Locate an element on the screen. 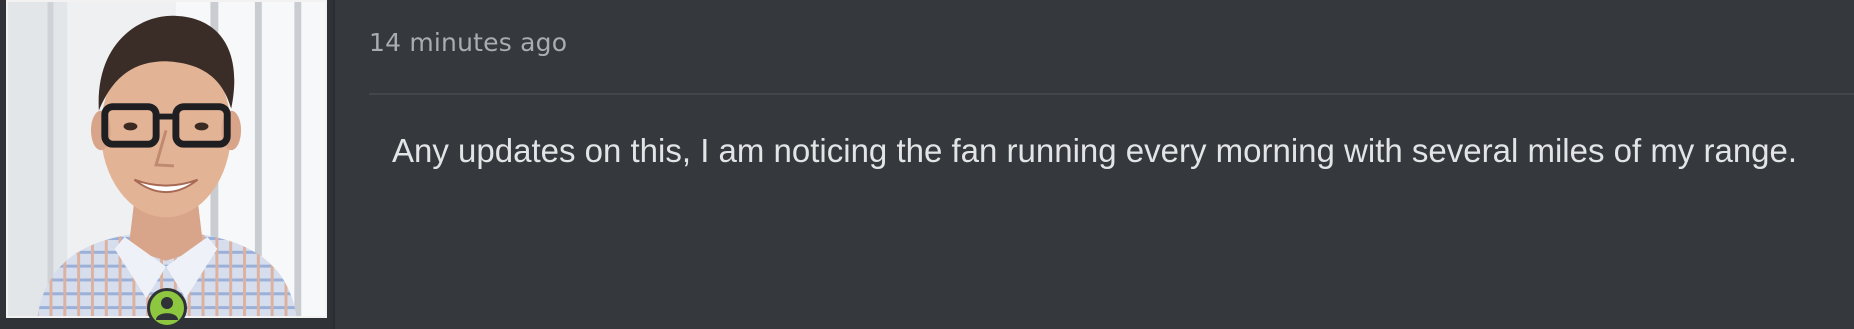 The image size is (1854, 329). online-user-icon is located at coordinates (167, 308).